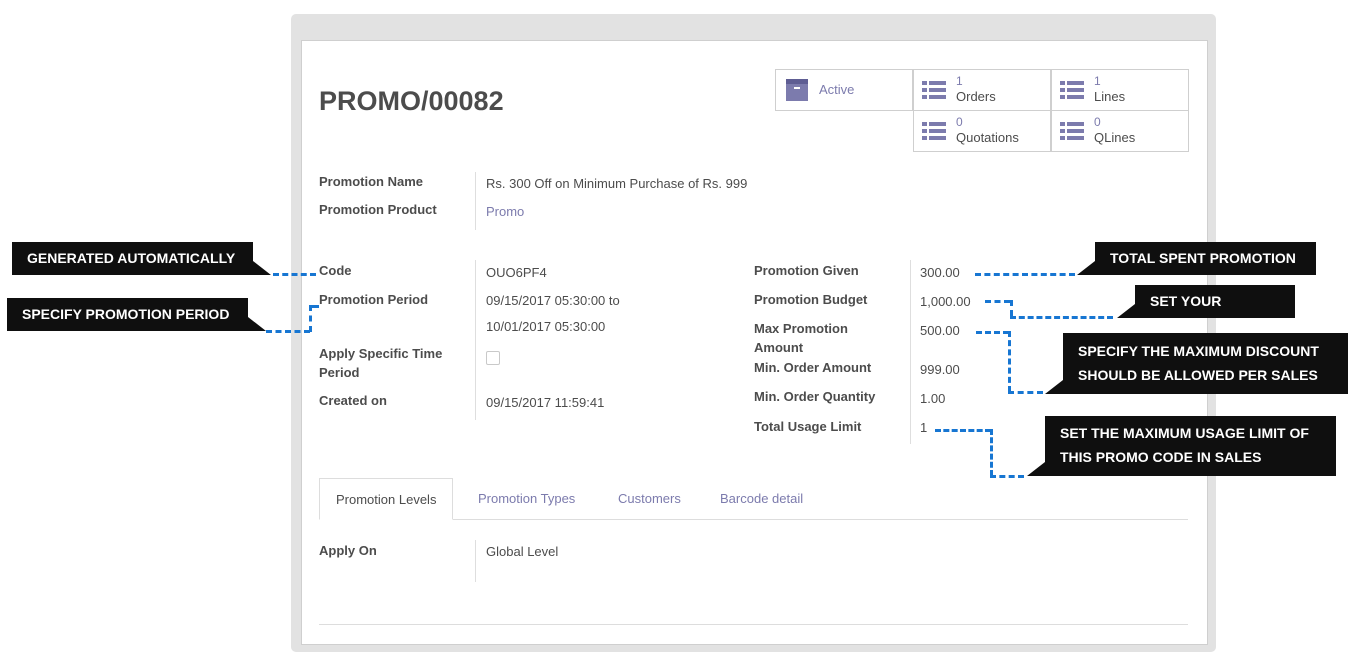  Describe the element at coordinates (374, 299) in the screenshot. I see `promotion-period-label: Promotion Period` at that location.